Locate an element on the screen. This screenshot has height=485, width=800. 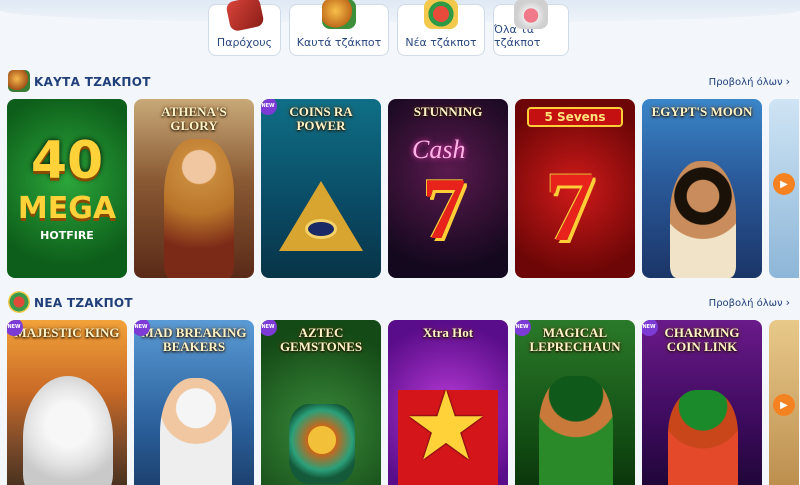
tab-new-jackpots: Νέα τζάκποτ is located at coordinates (441, 28).